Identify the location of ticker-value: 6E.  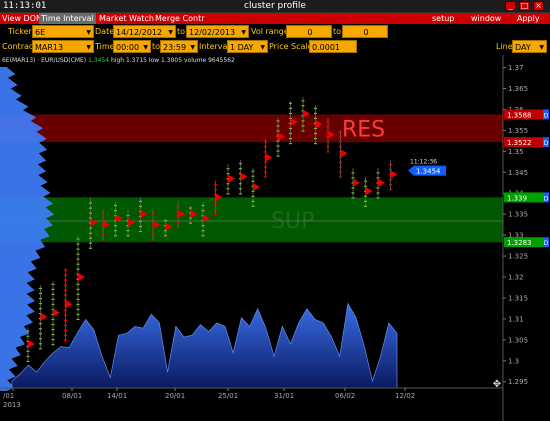
(40, 32).